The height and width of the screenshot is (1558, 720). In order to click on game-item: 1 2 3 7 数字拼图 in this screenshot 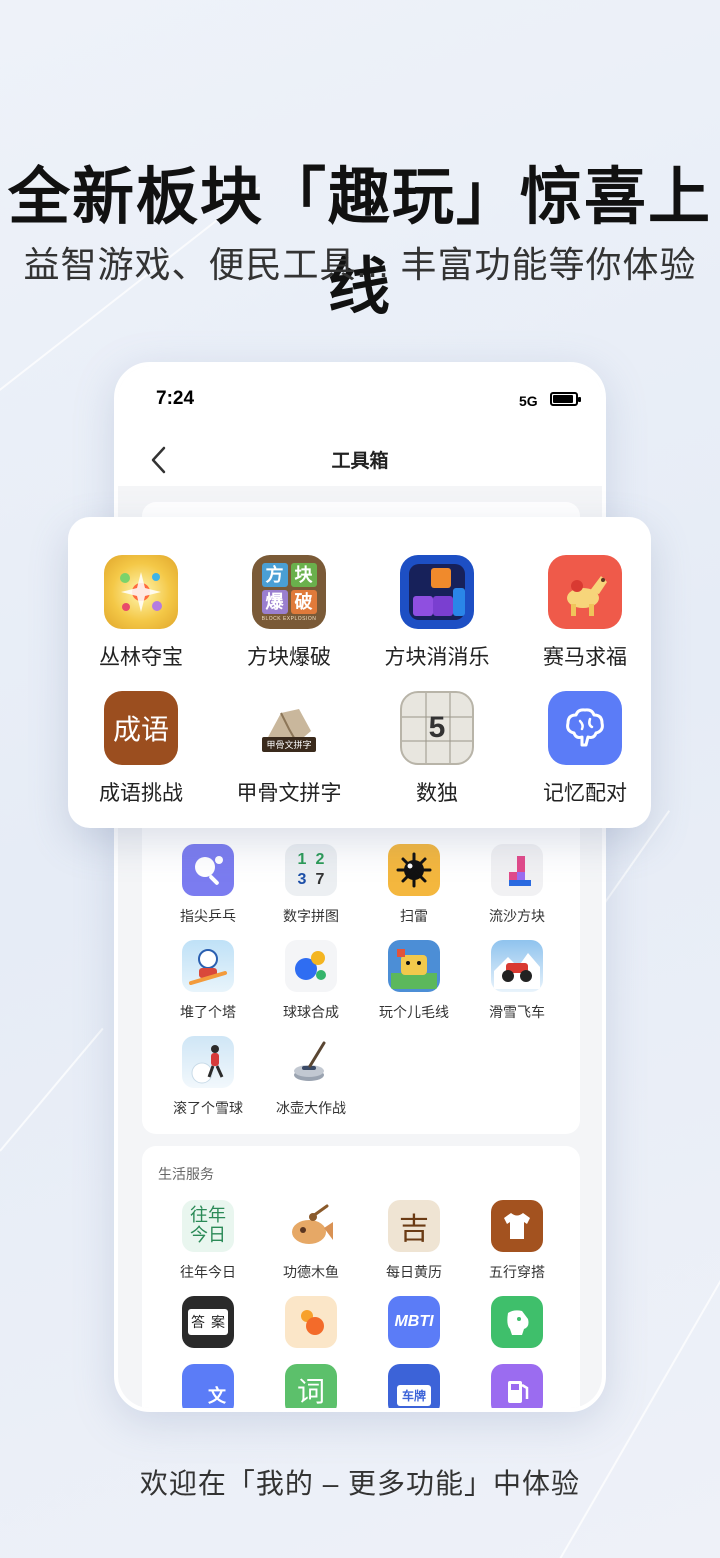, I will do `click(311, 885)`.